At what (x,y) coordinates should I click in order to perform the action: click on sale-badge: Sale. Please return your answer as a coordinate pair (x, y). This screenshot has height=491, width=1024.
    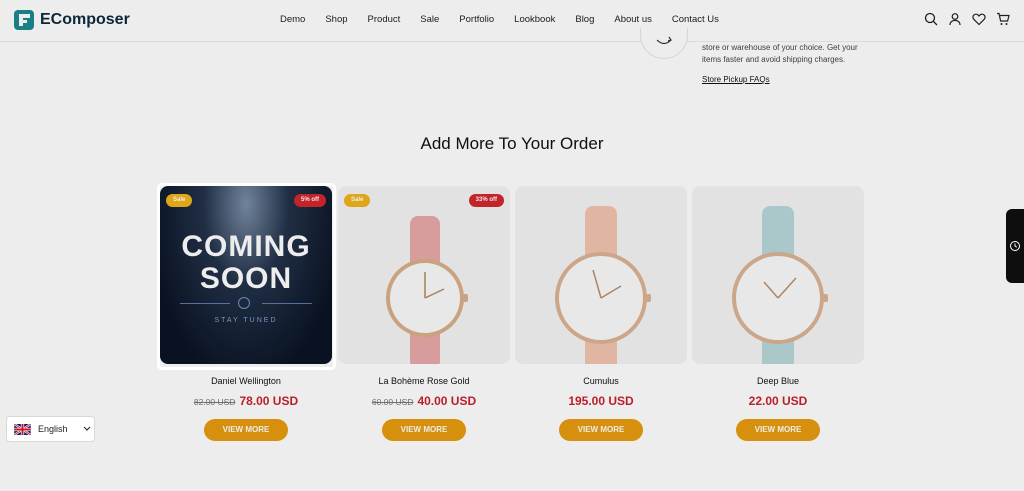
    Looking at the image, I should click on (357, 200).